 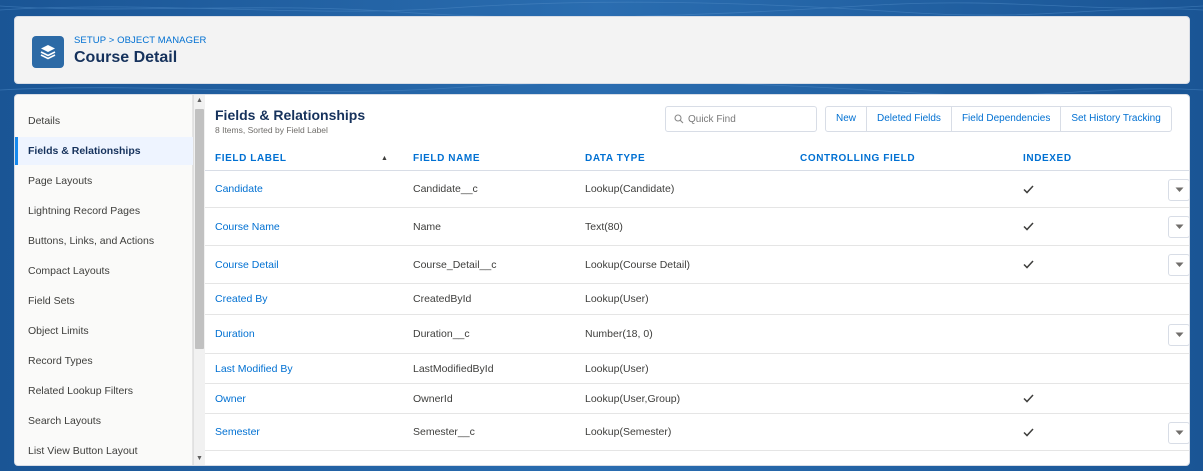 What do you see at coordinates (384, 159) in the screenshot?
I see `sort-ascending-icon: ▲` at bounding box center [384, 159].